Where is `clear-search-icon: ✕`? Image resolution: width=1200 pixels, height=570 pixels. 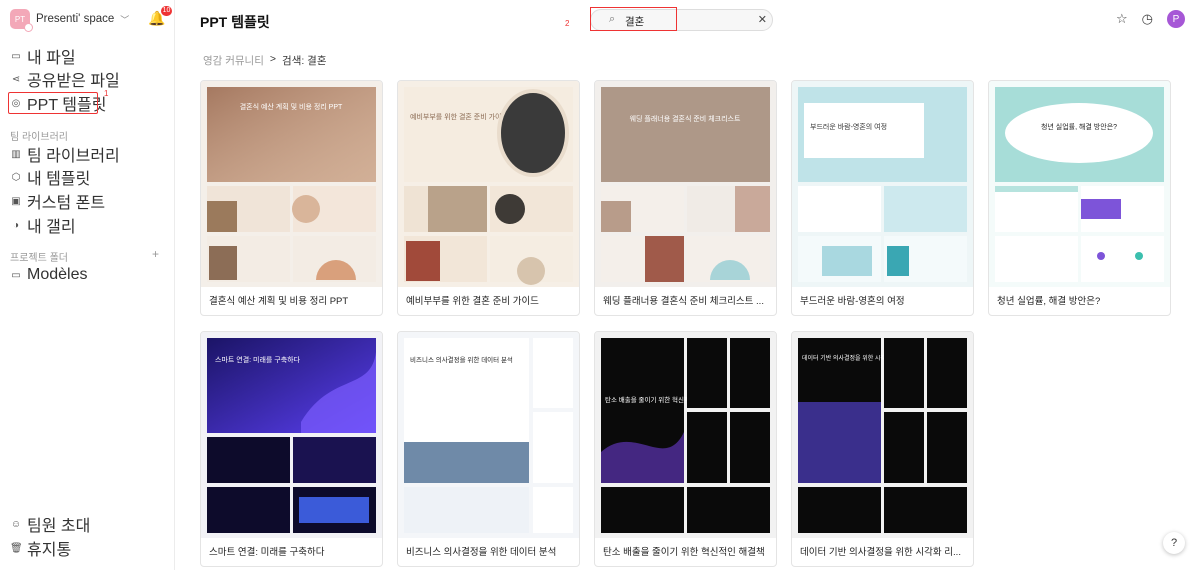
clear-search-icon: ✕ is located at coordinates (762, 19).